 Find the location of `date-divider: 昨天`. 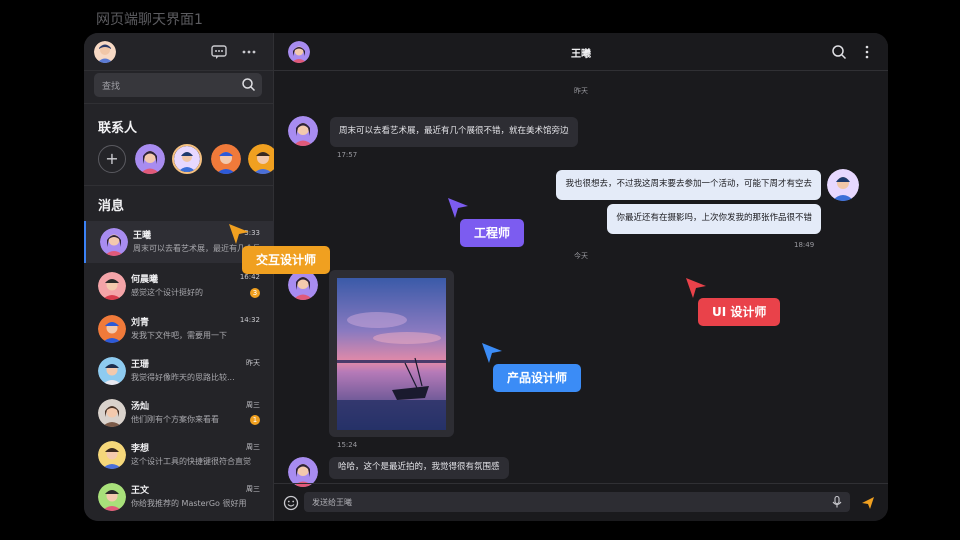

date-divider: 昨天 is located at coordinates (581, 91).